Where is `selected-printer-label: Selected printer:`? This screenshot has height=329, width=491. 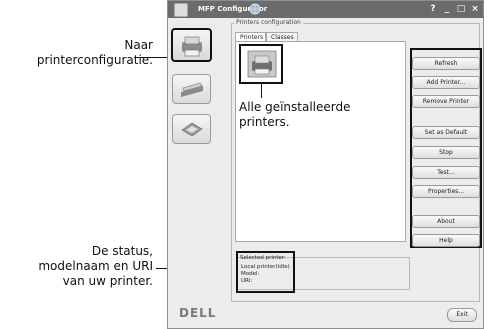
selected-printer-label: Selected printer: is located at coordinates (263, 258).